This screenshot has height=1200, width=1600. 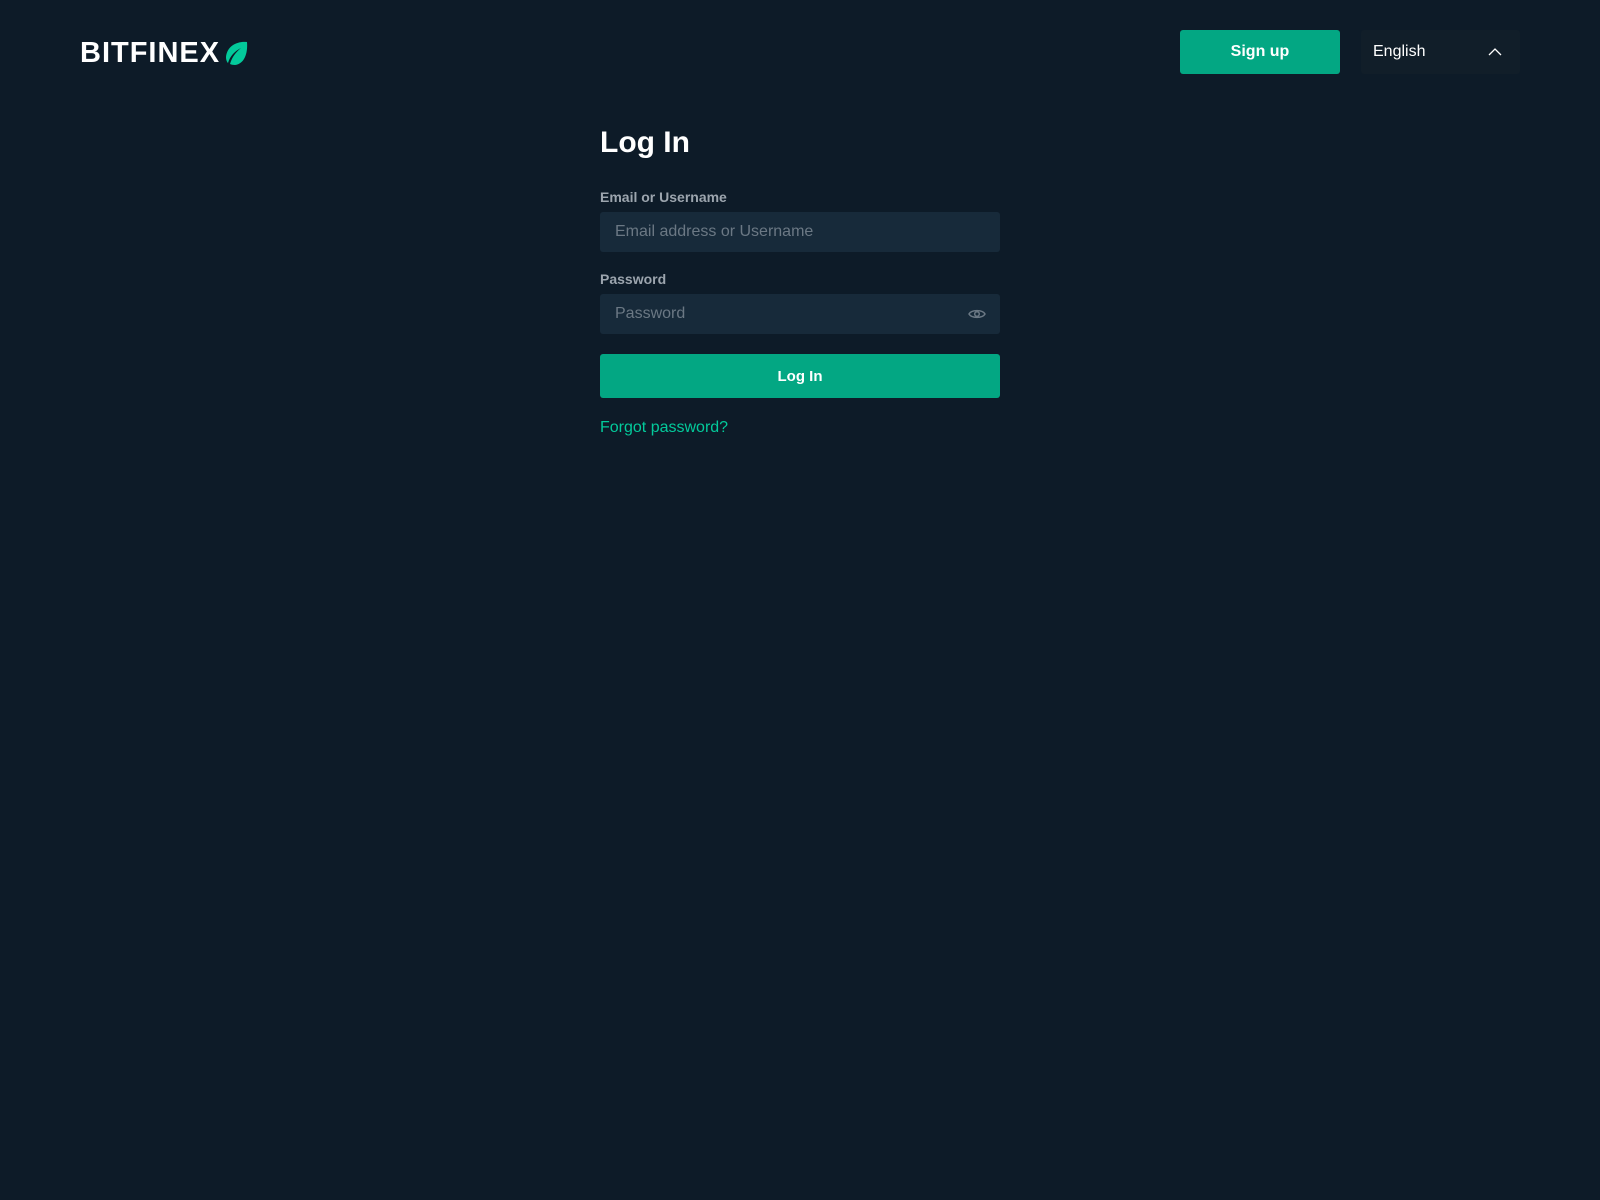 What do you see at coordinates (150, 53) in the screenshot?
I see `logo-wordmark: BITFINEX` at bounding box center [150, 53].